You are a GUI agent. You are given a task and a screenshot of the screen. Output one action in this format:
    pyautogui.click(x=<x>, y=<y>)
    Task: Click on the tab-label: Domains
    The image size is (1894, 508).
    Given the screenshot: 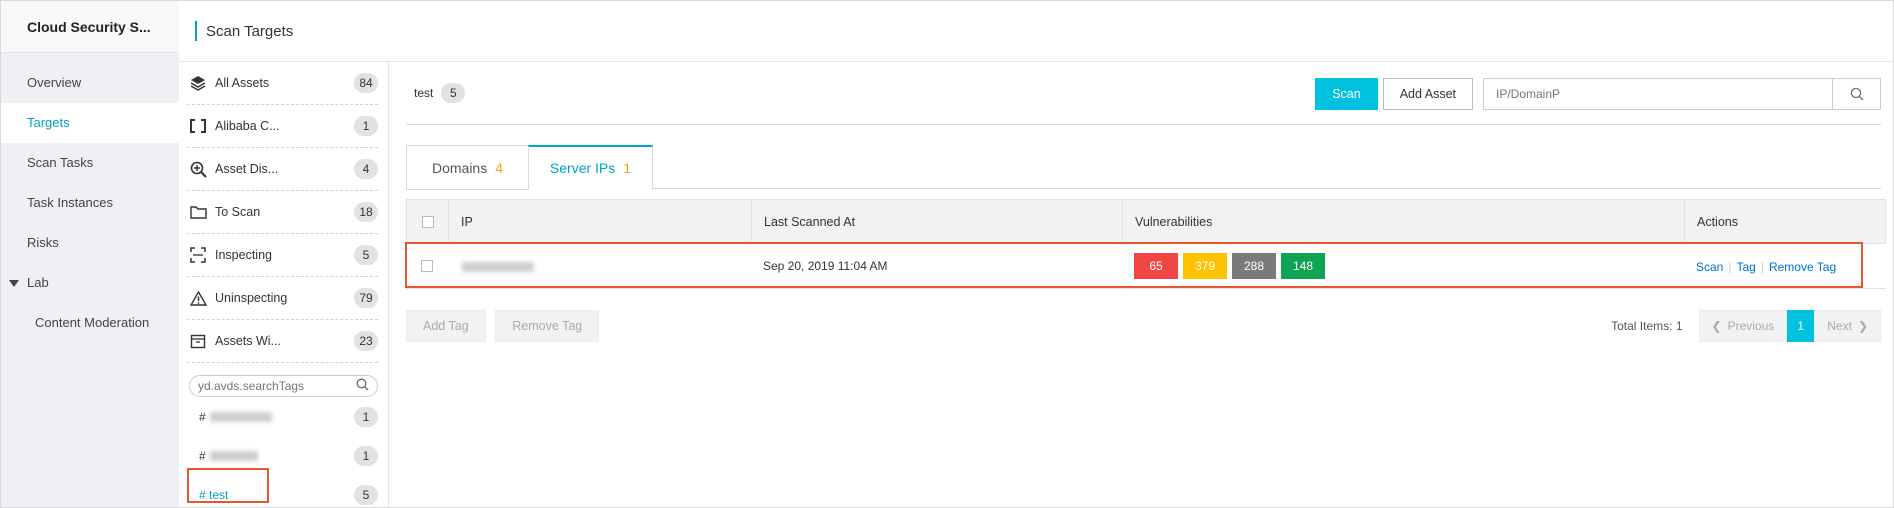 What is the action you would take?
    pyautogui.click(x=459, y=167)
    